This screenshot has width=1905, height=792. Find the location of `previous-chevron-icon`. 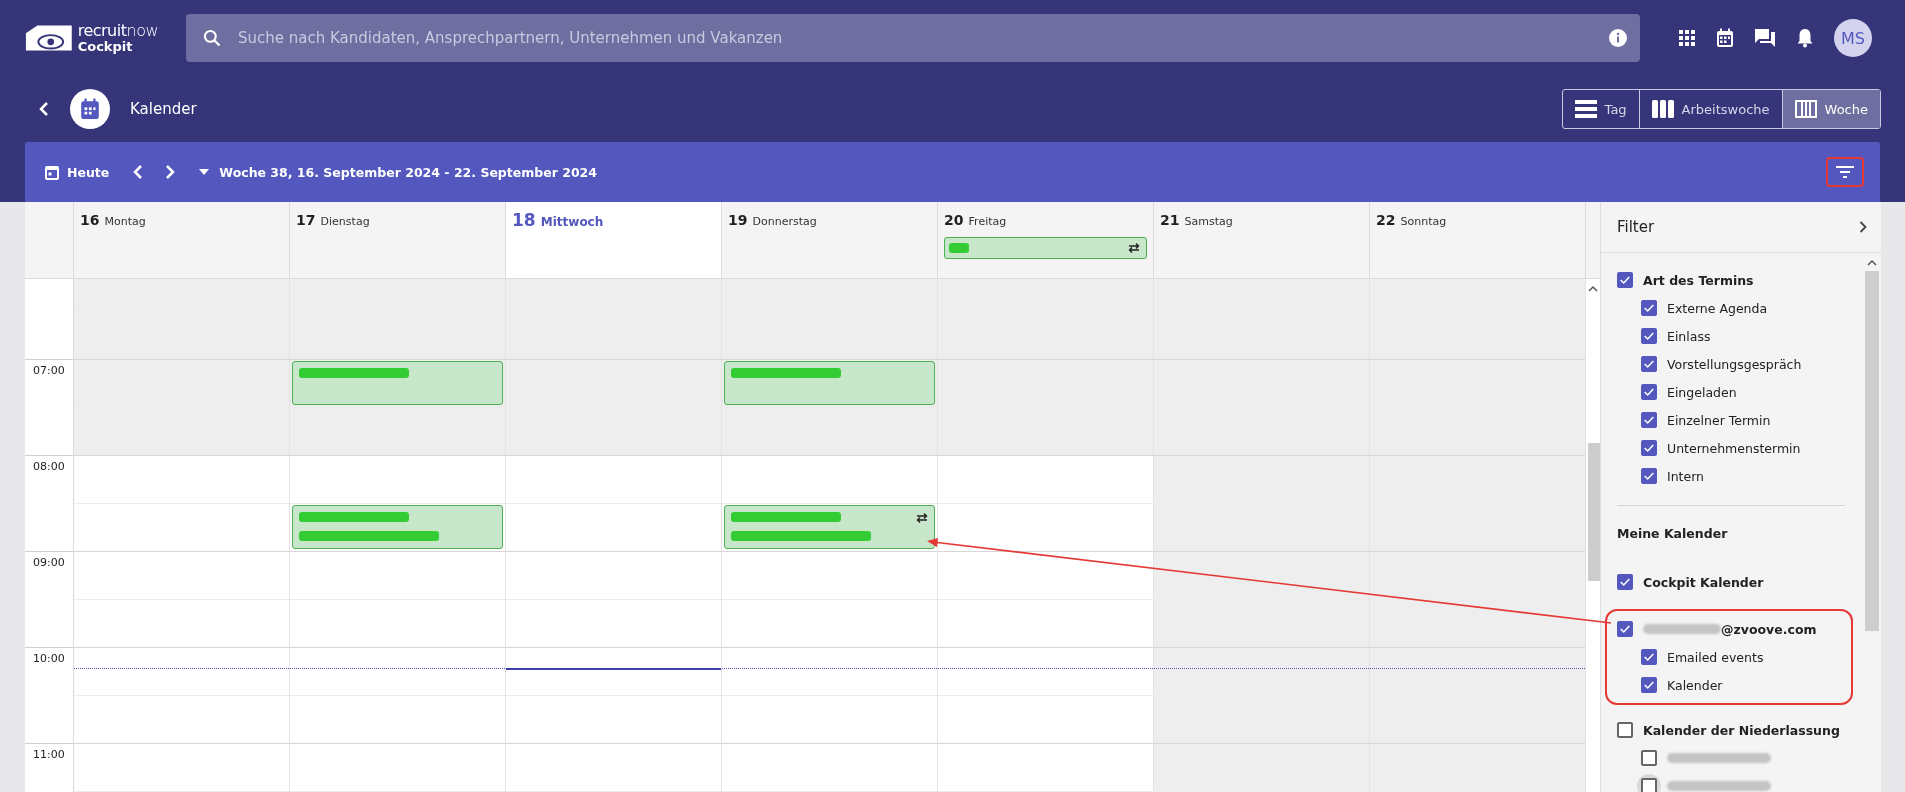

previous-chevron-icon is located at coordinates (138, 172).